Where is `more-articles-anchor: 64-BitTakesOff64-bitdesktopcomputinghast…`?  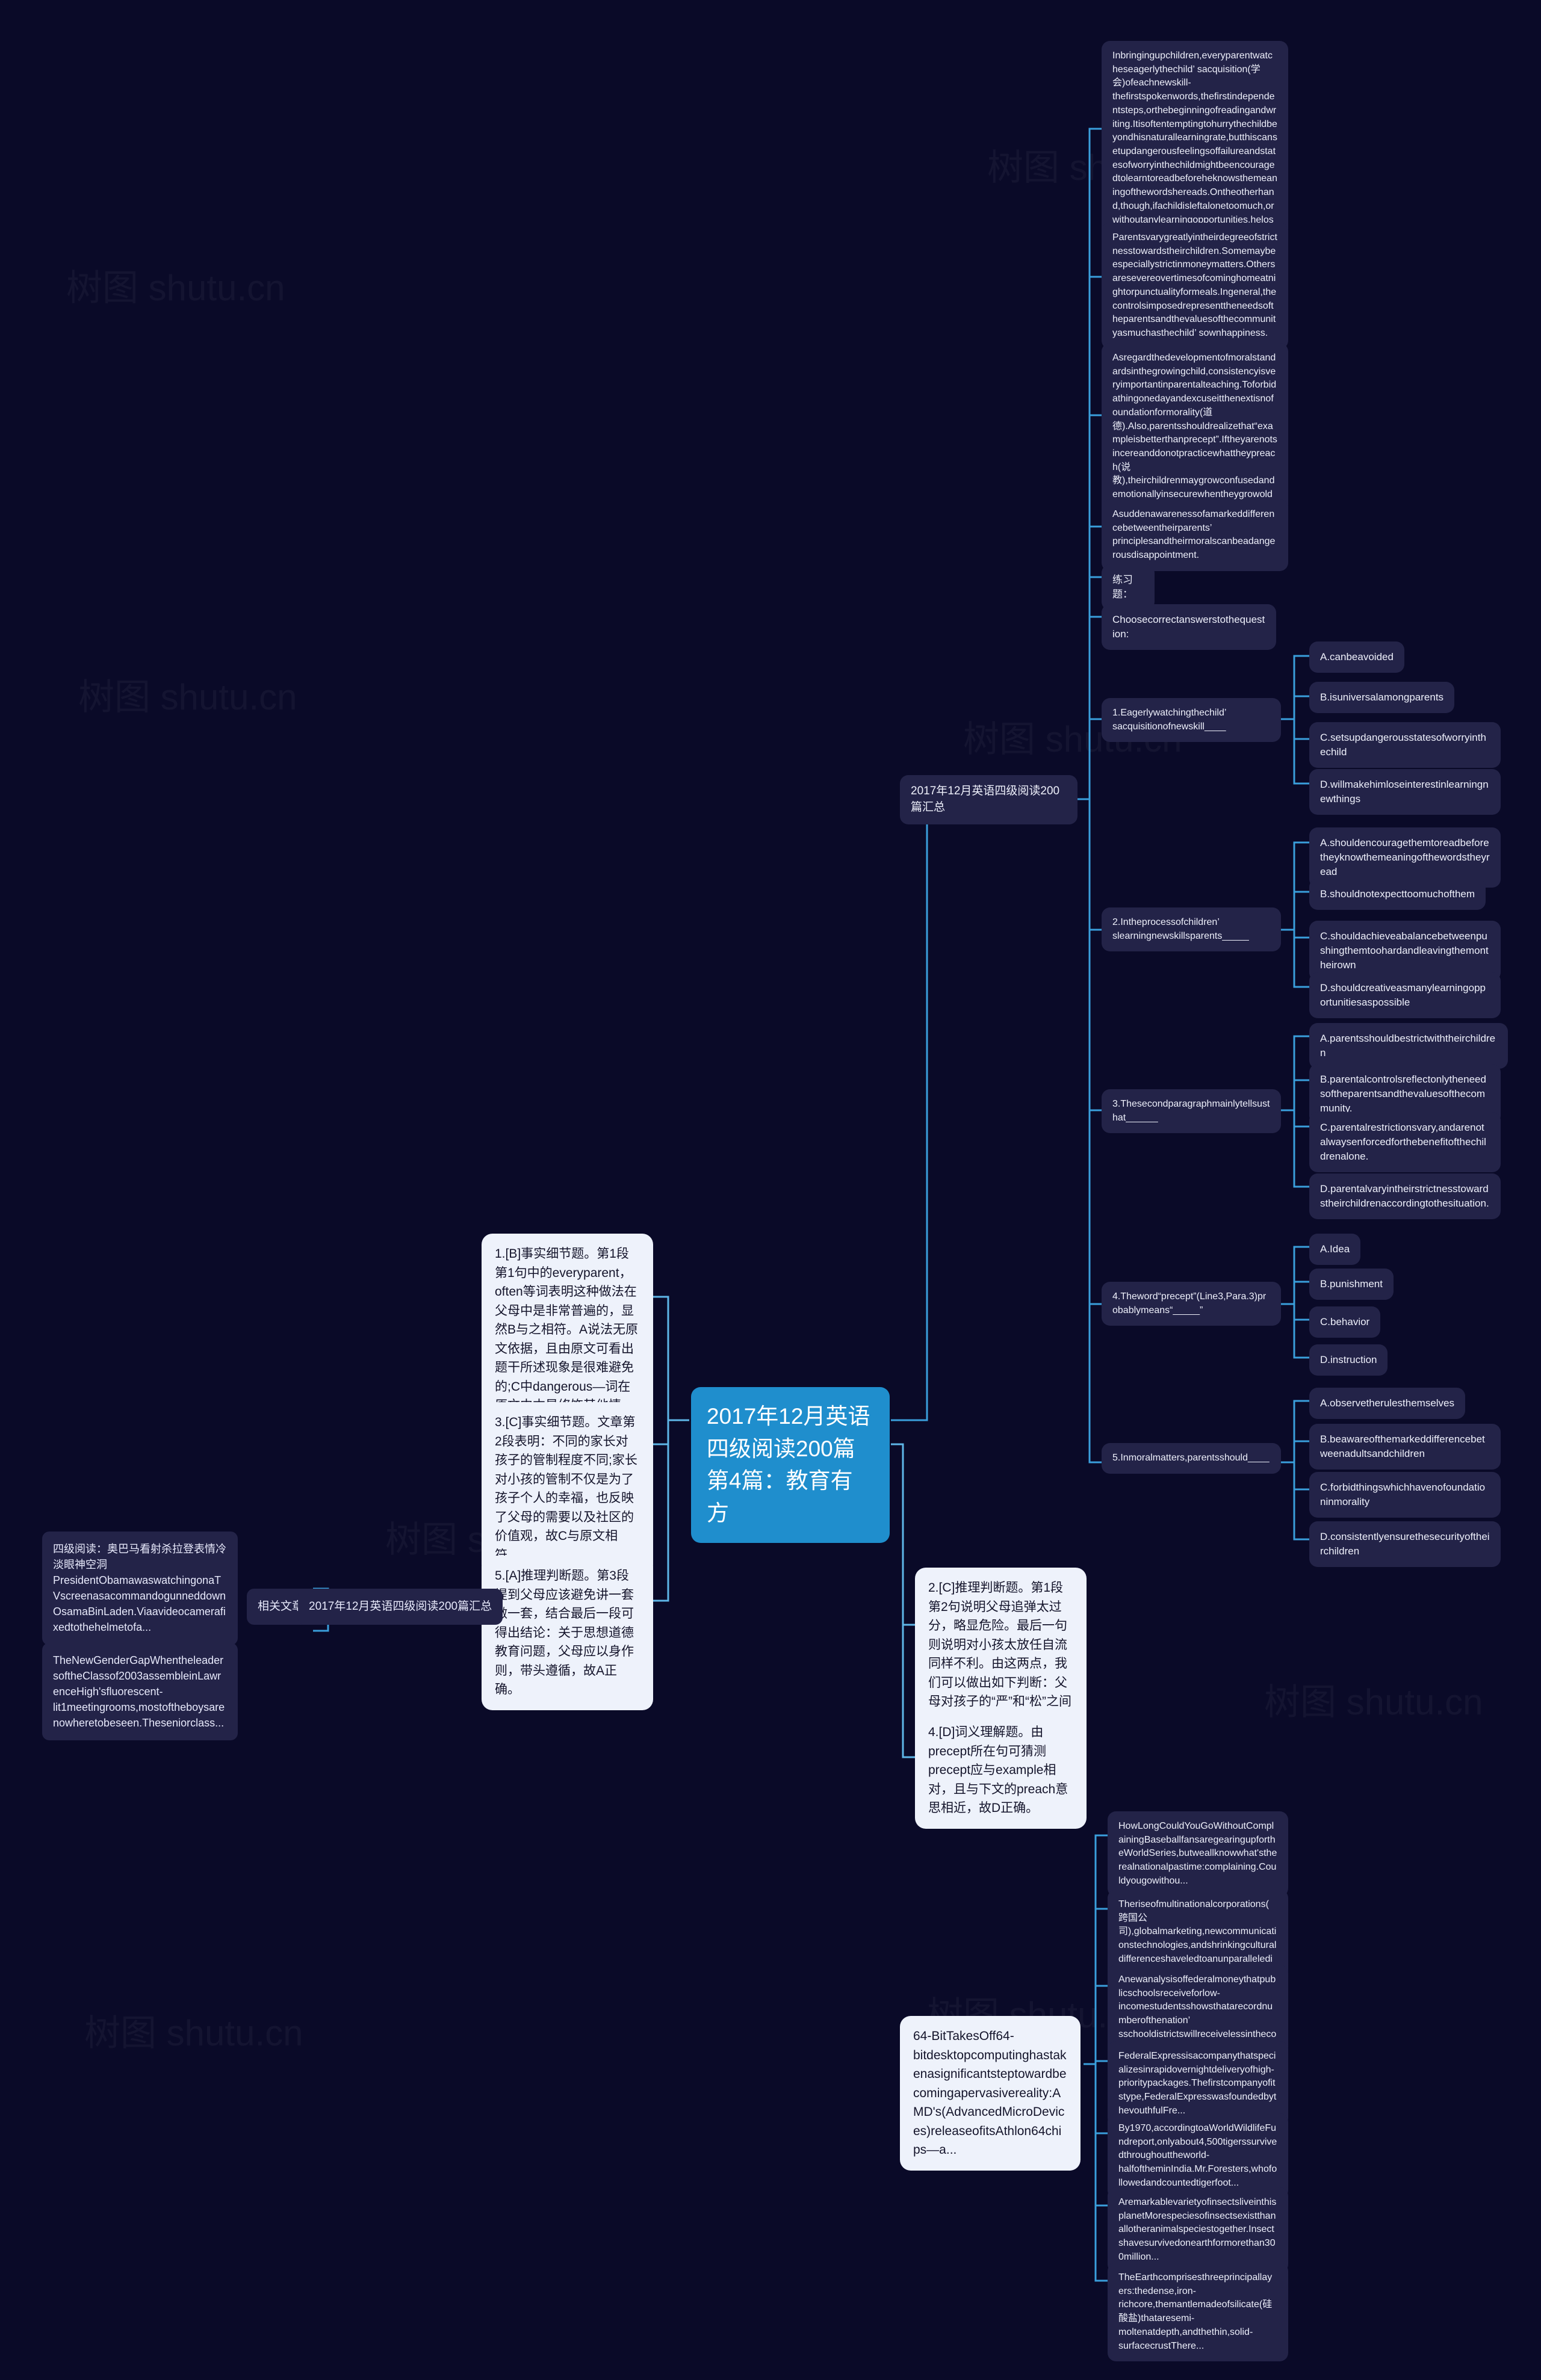 more-articles-anchor: 64-BitTakesOff64-bitdesktopcomputinghast… is located at coordinates (990, 2093).